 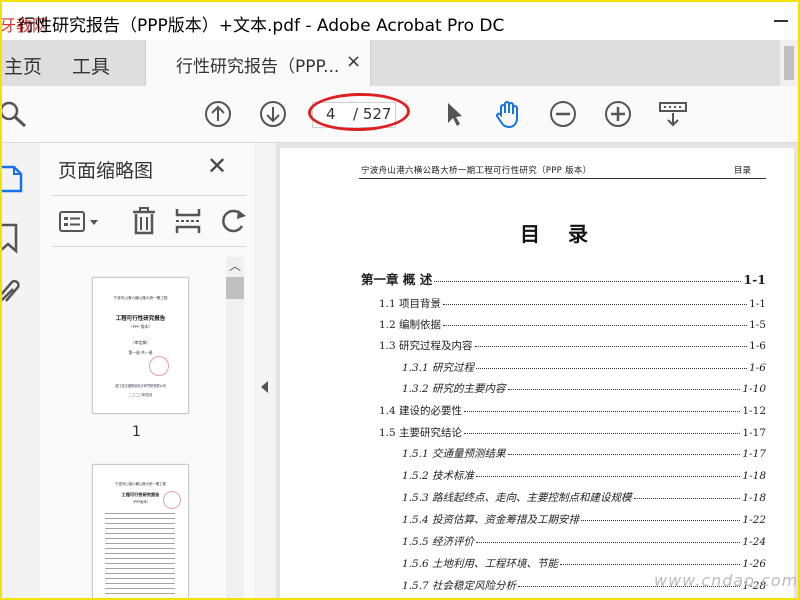 I want to click on panel-title: 页面缩略图, so click(x=106, y=171).